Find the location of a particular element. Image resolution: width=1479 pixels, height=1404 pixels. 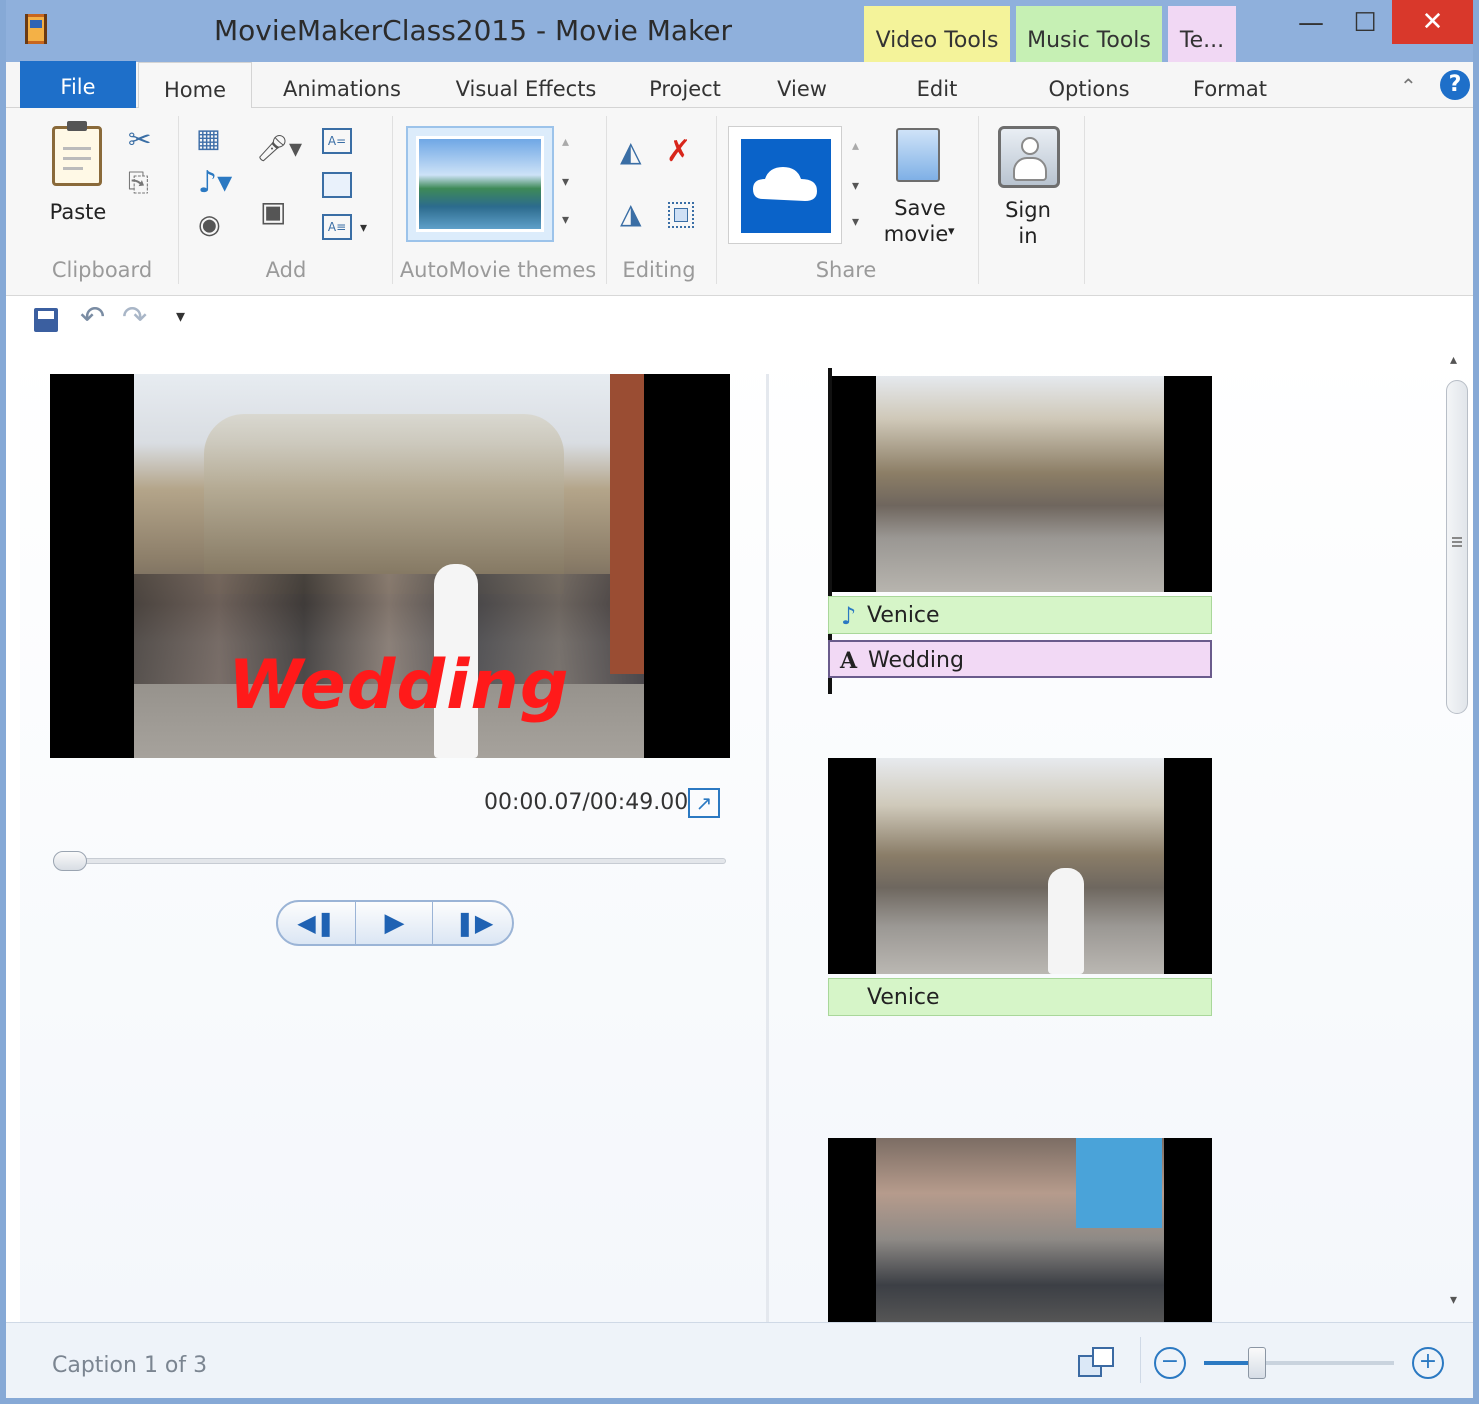

group-label-editing: Editing is located at coordinates (659, 270).